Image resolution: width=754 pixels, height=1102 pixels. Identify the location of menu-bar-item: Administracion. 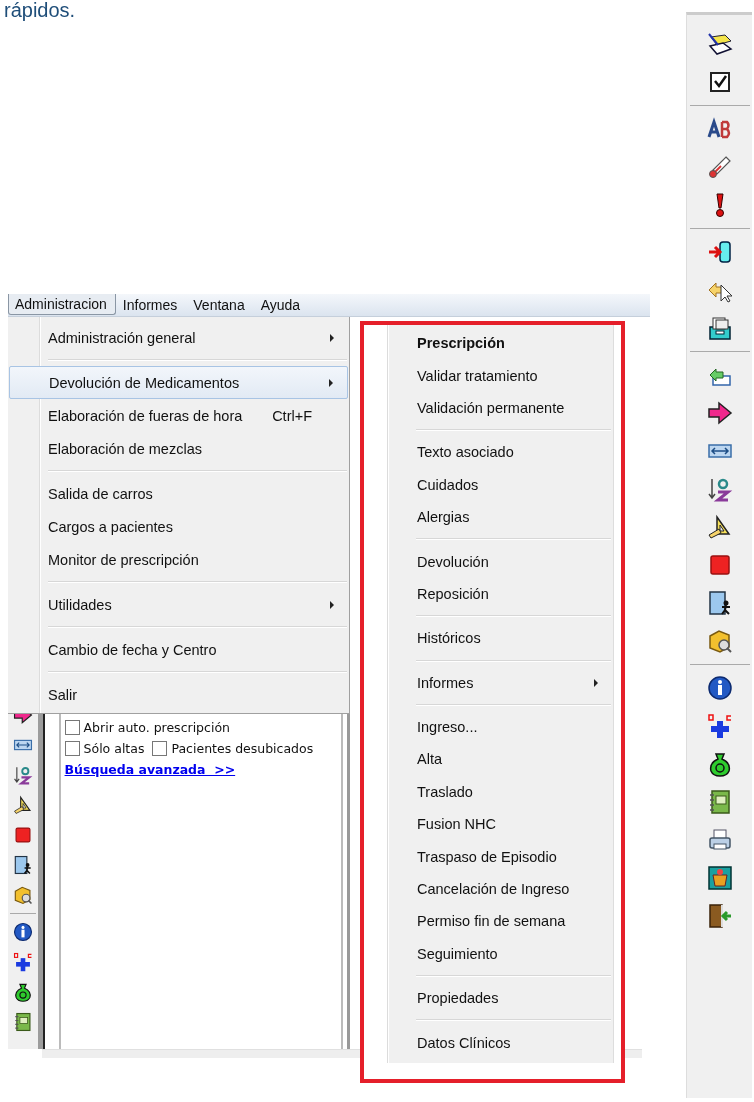
(62, 304).